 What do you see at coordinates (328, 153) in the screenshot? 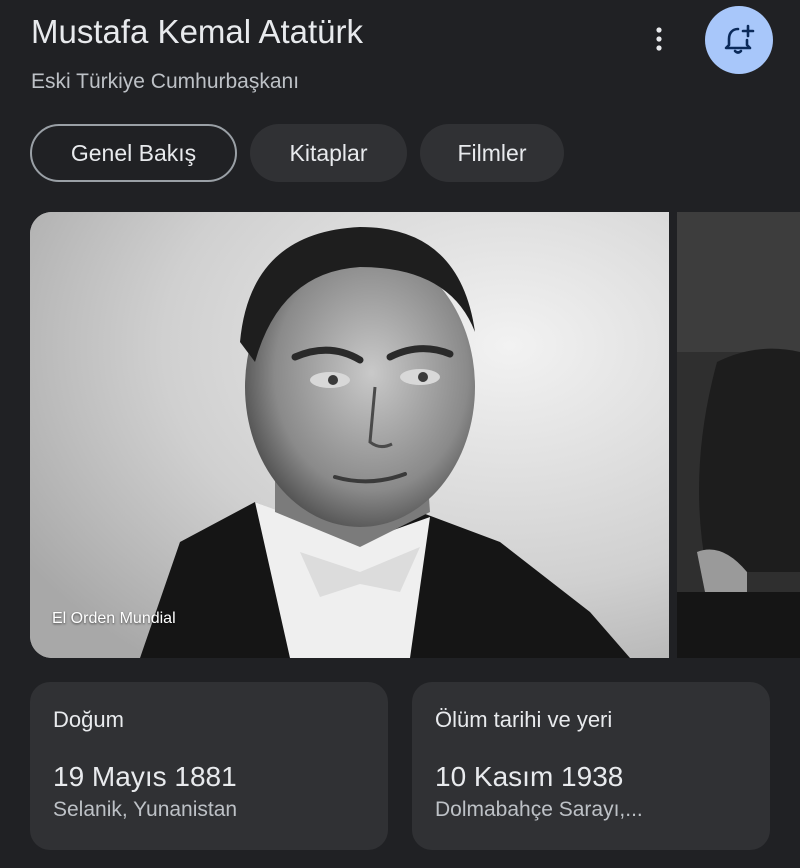
I see `tab-books: Kitaplar` at bounding box center [328, 153].